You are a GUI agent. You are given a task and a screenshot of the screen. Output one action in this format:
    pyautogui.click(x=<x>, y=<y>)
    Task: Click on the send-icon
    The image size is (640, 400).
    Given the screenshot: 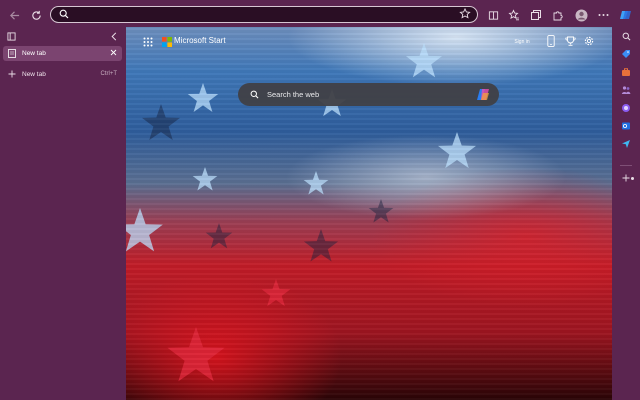 What is the action you would take?
    pyautogui.click(x=626, y=144)
    